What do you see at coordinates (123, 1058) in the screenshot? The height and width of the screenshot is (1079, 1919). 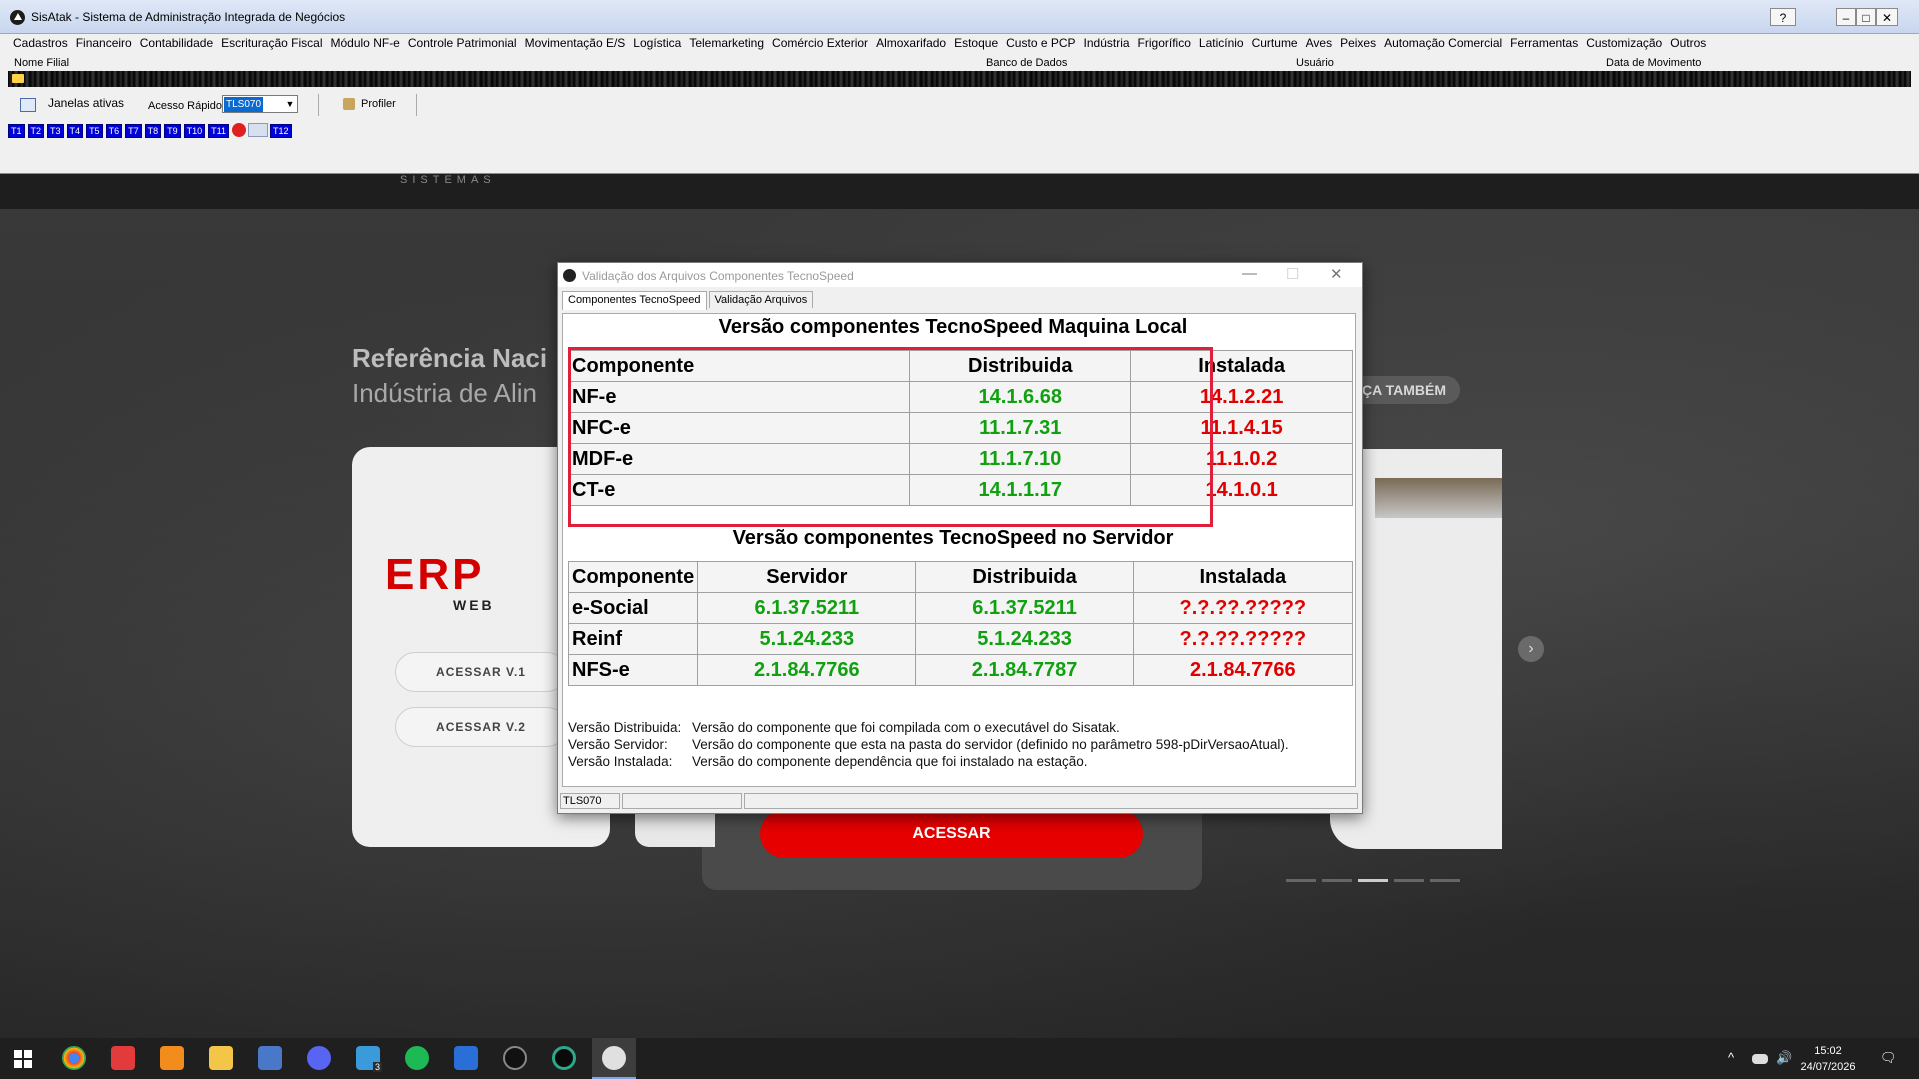 I see `anydesk-icon` at bounding box center [123, 1058].